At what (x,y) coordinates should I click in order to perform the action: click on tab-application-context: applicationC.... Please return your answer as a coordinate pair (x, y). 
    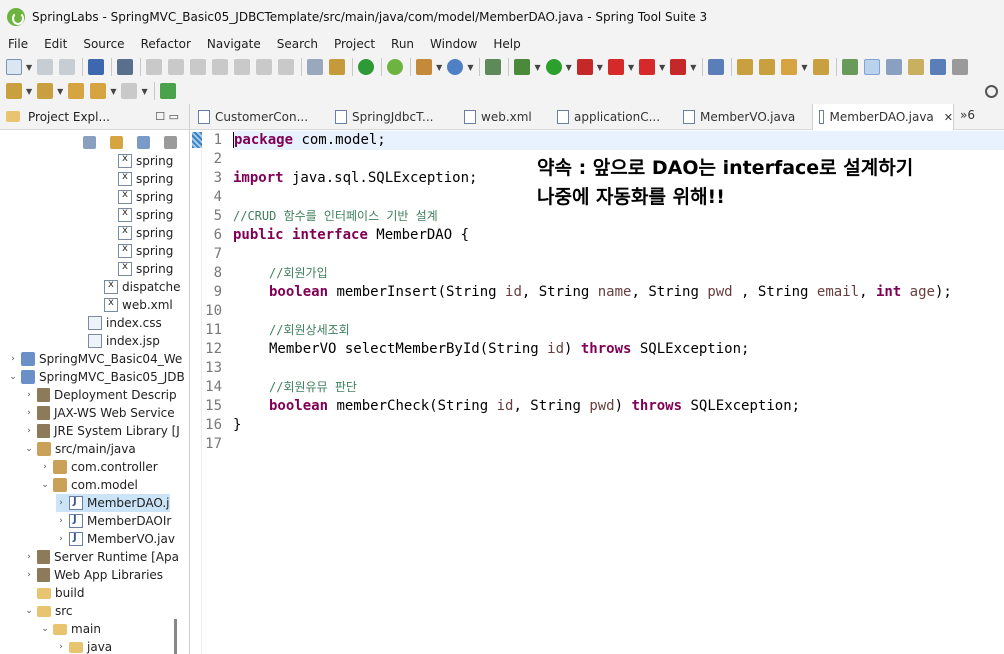
    Looking at the image, I should click on (614, 117).